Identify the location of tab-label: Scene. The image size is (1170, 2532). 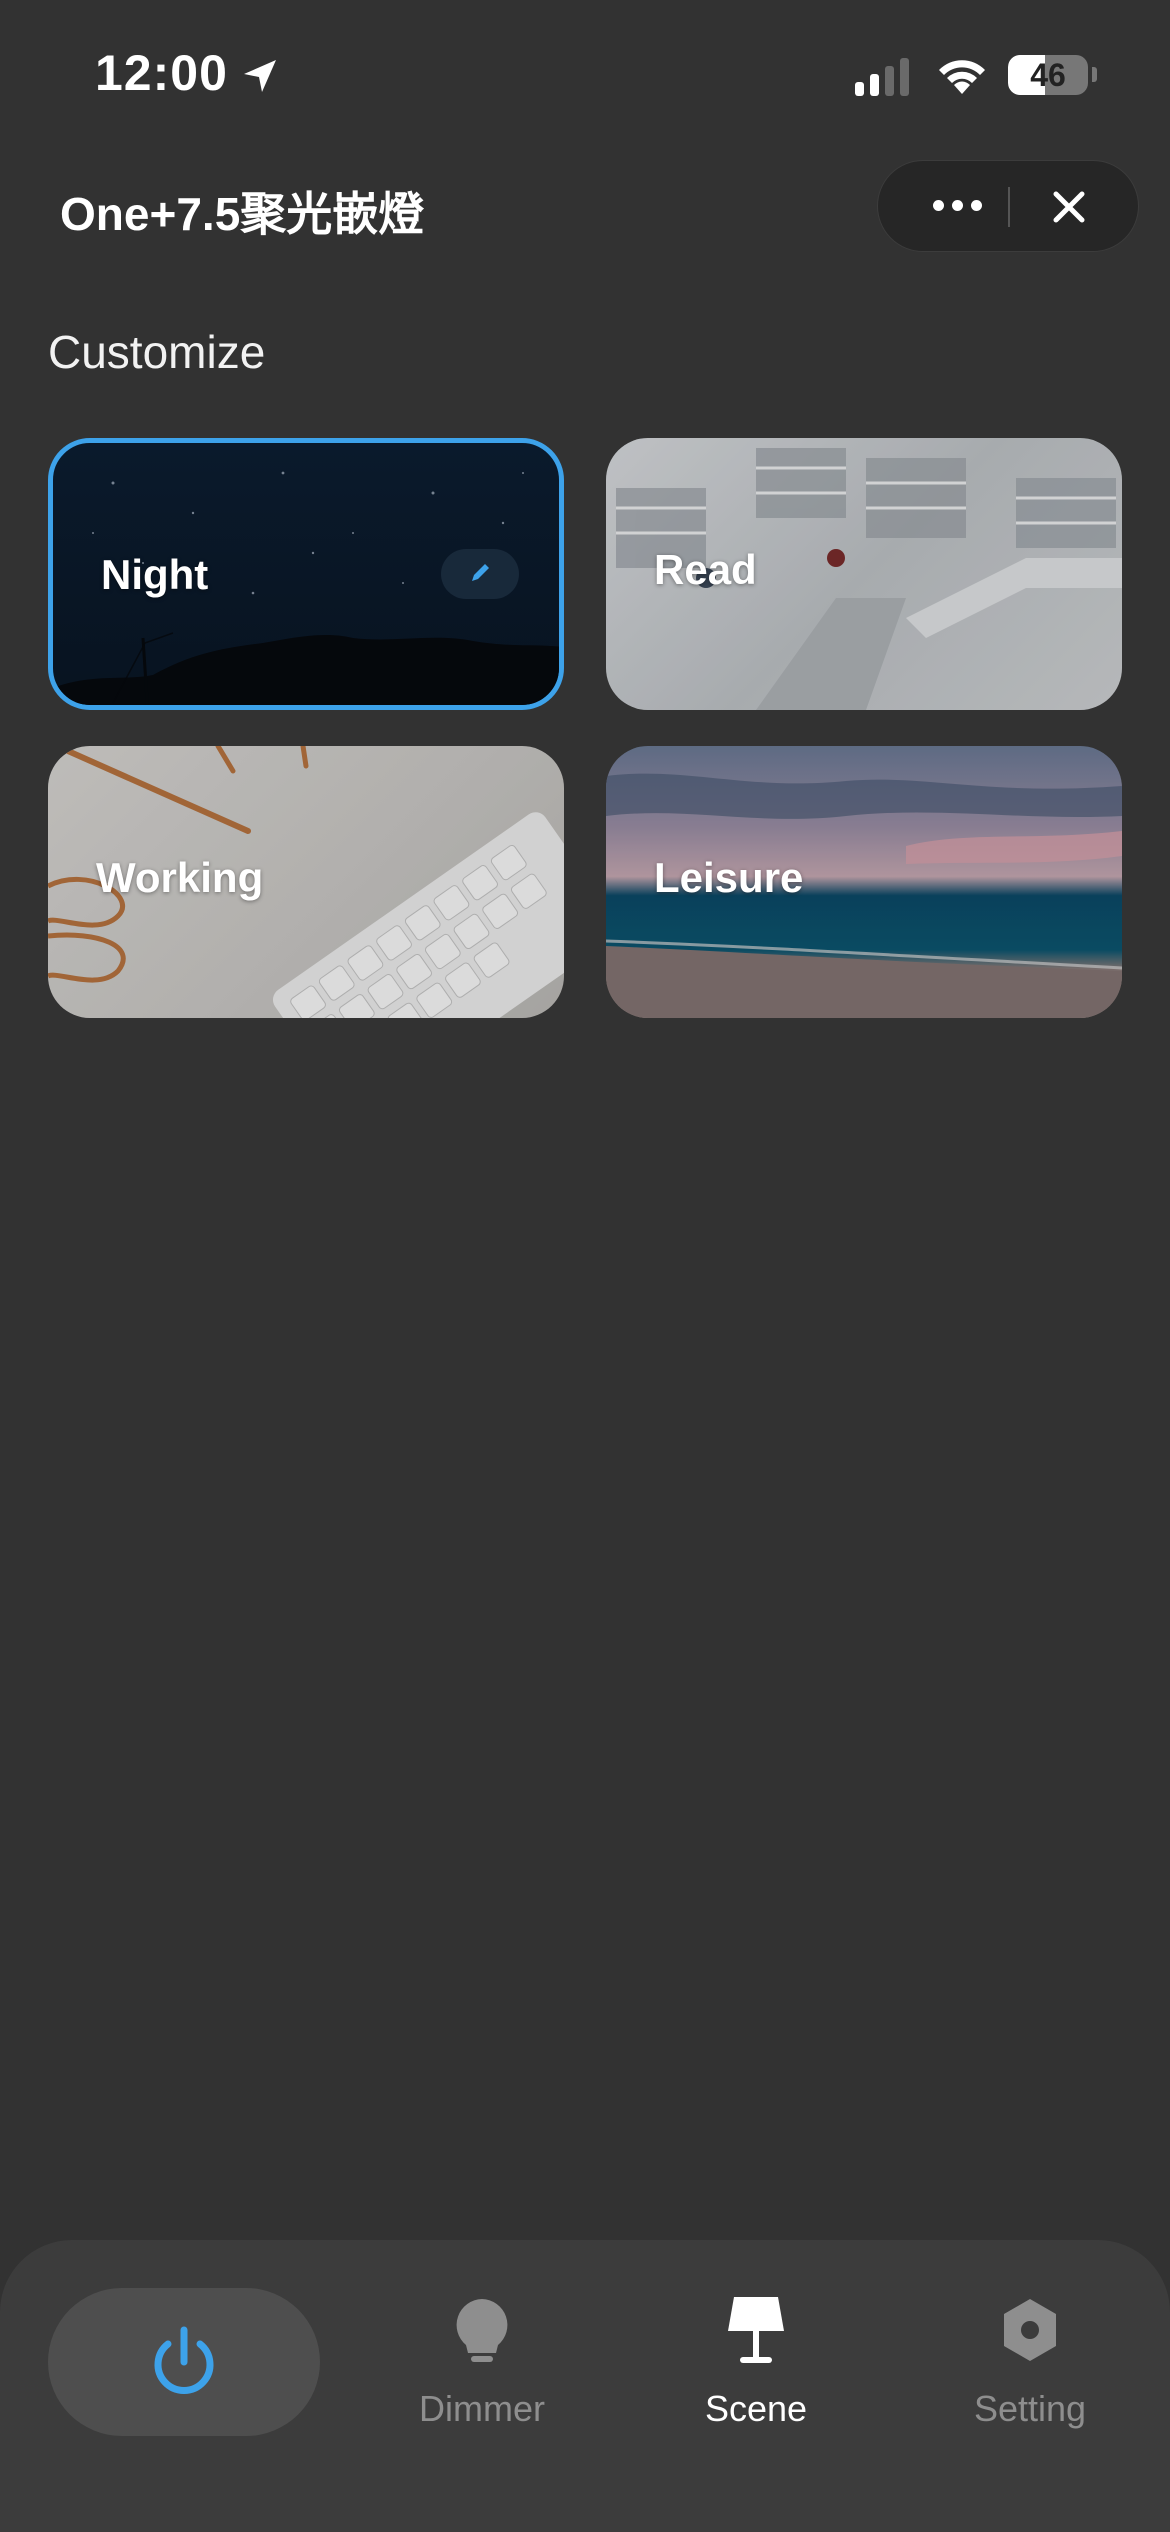
(756, 2408).